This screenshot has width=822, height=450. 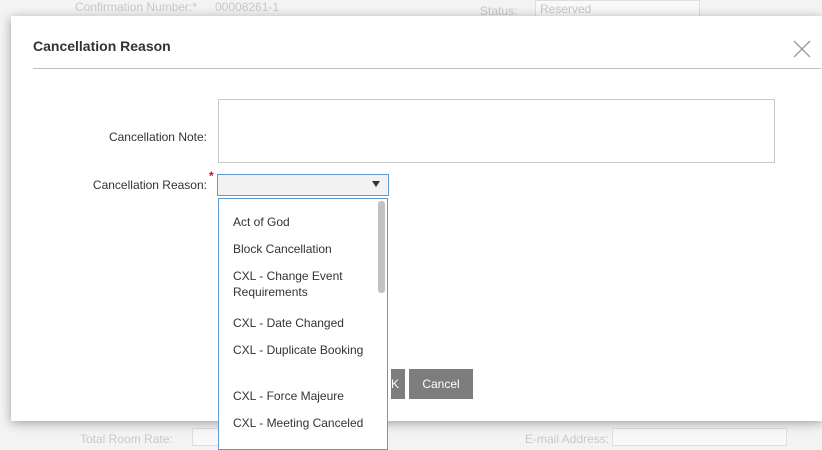 I want to click on ok-button: K, so click(x=398, y=384).